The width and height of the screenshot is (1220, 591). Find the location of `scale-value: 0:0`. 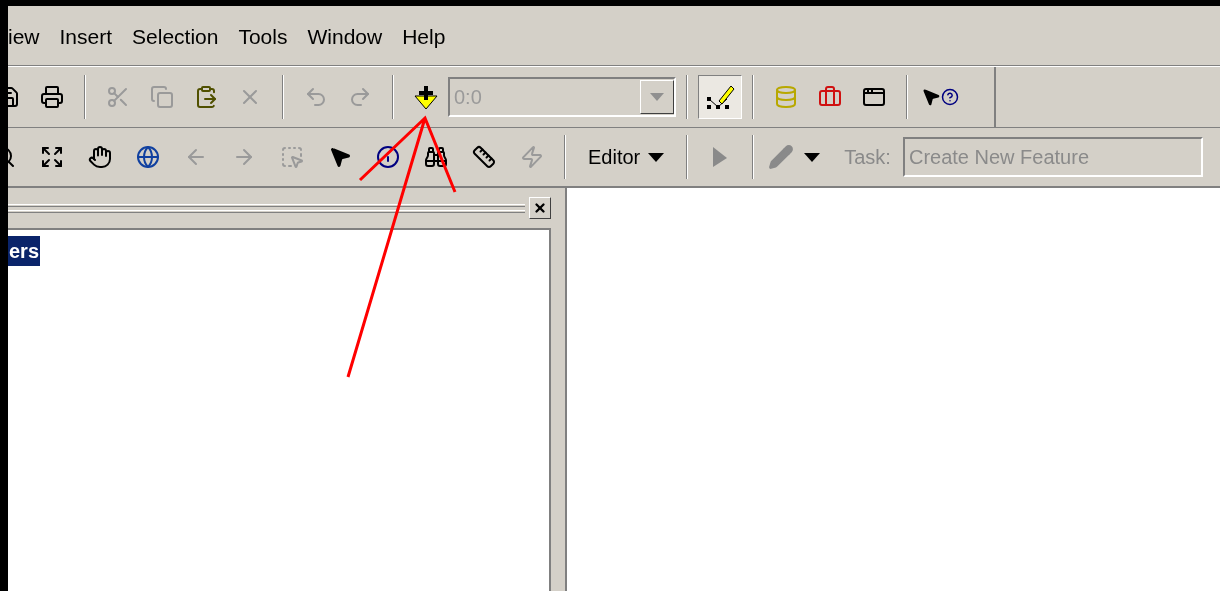

scale-value: 0:0 is located at coordinates (468, 97).